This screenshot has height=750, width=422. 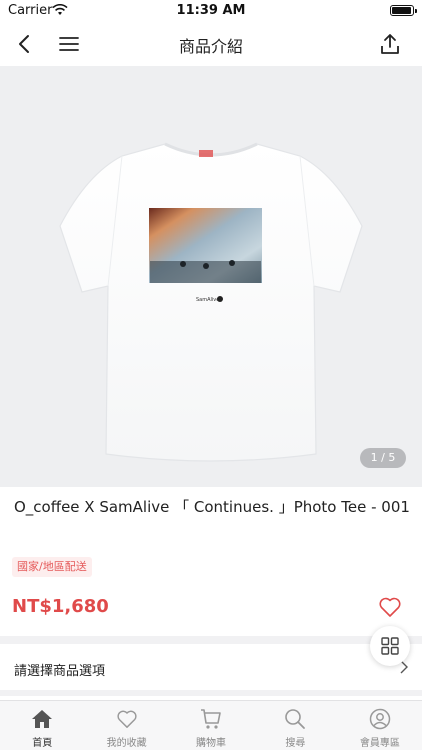 I want to click on heart-outline-icon, so click(x=390, y=607).